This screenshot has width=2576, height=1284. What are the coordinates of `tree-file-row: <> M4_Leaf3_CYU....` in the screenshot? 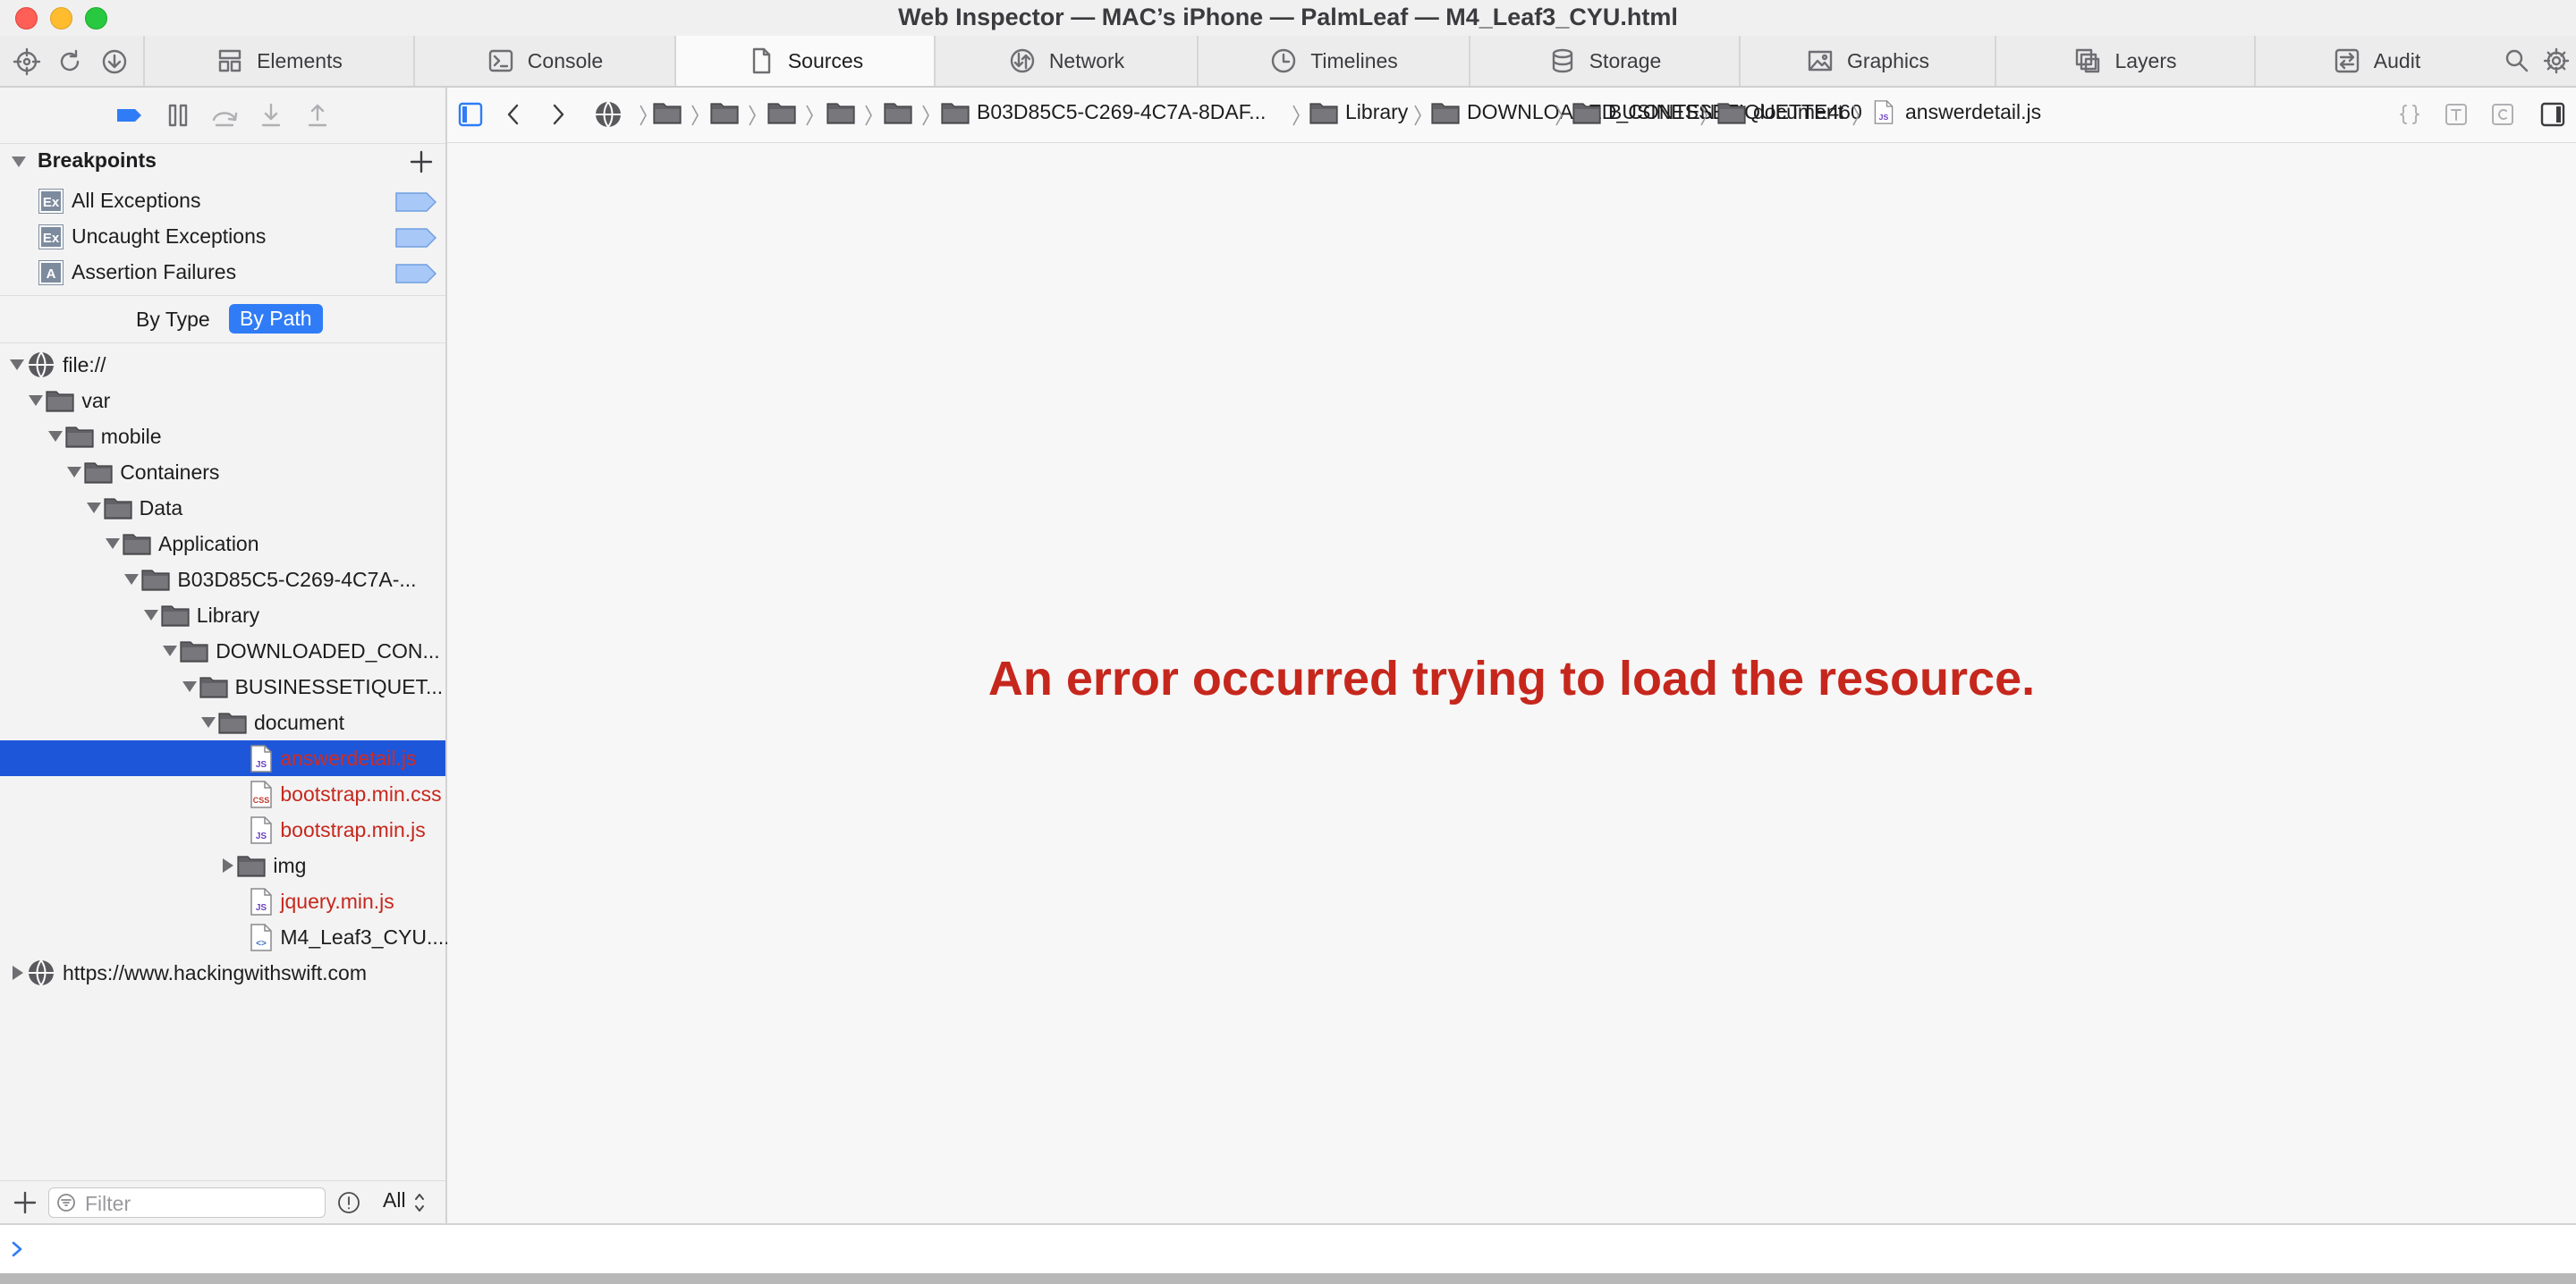 It's located at (225, 937).